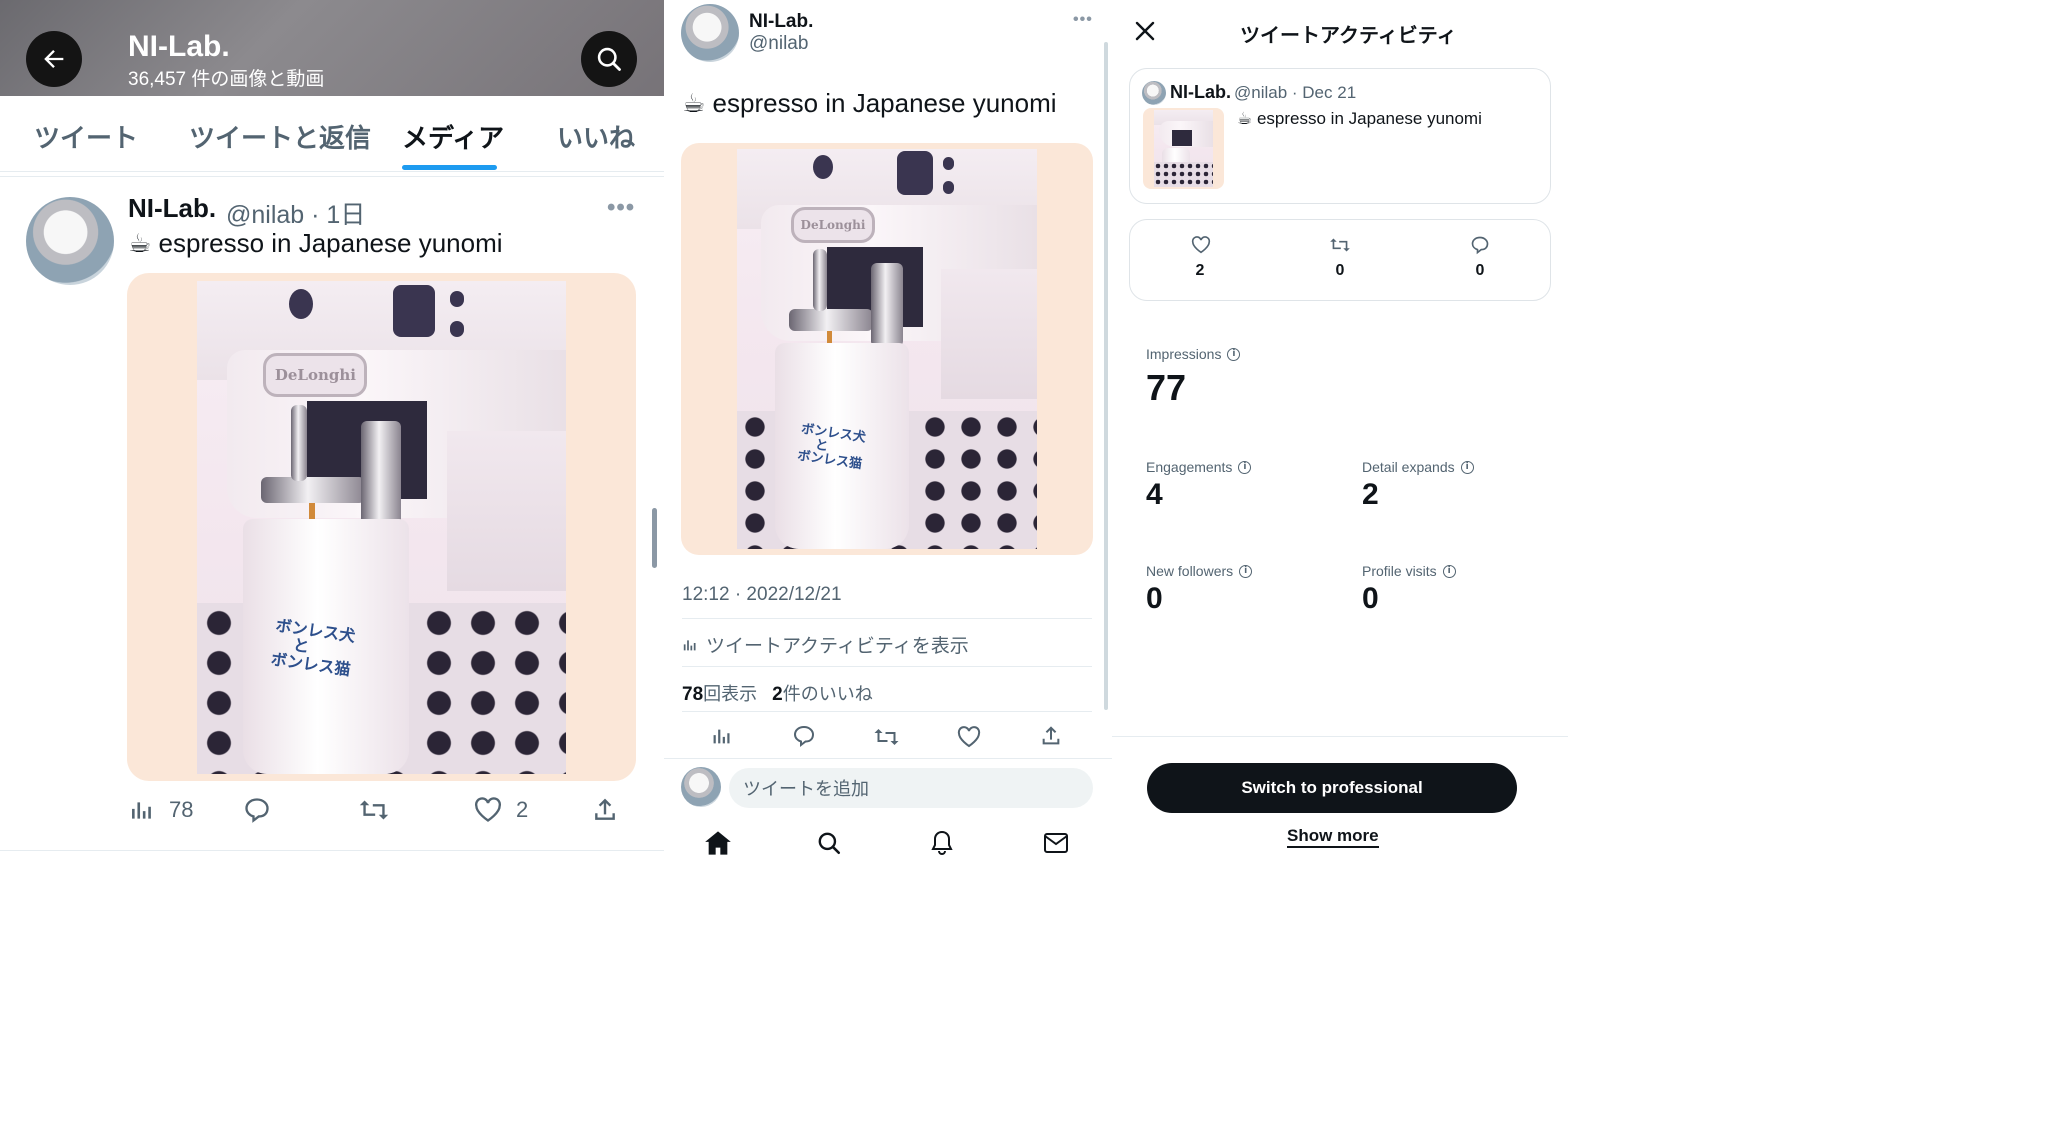 The width and height of the screenshot is (2048, 1128). I want to click on engagements-value: 4, so click(1154, 494).